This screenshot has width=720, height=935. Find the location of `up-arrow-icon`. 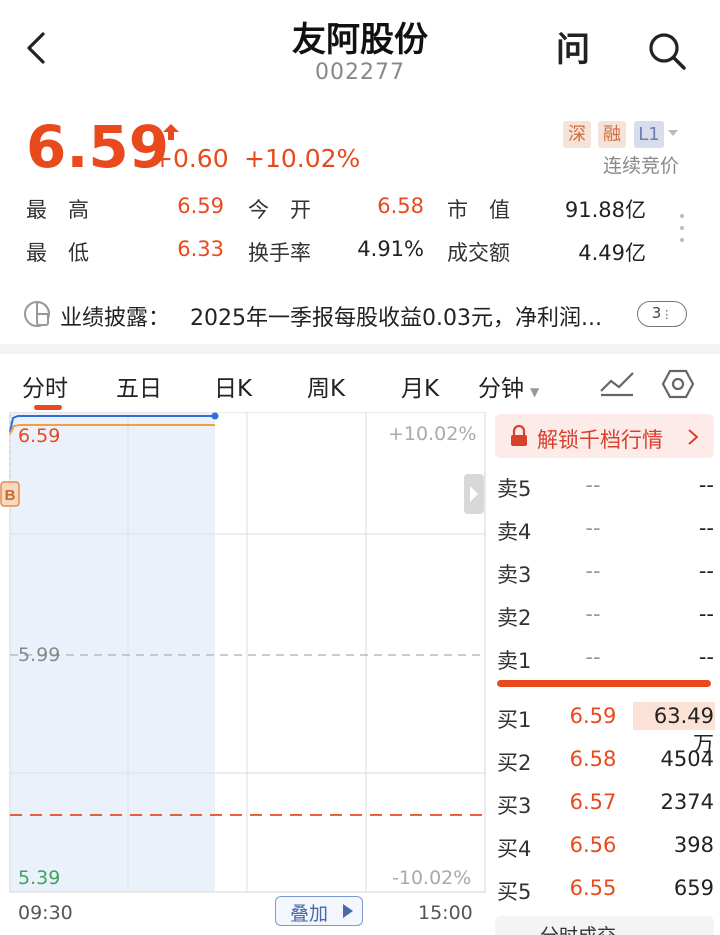

up-arrow-icon is located at coordinates (171, 132).